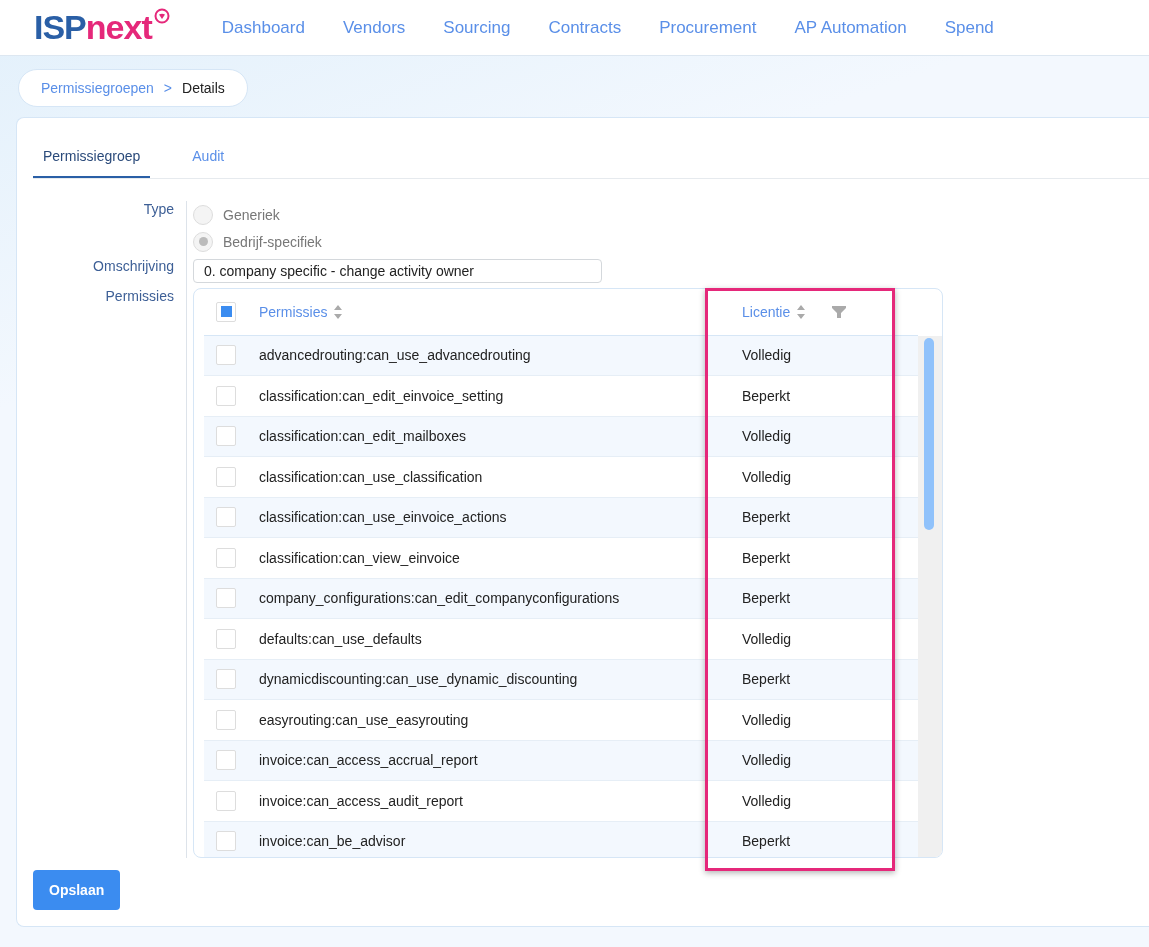  Describe the element at coordinates (395, 355) in the screenshot. I see `table-cell-text: advancedrouting:can_use_advancedrouting` at that location.